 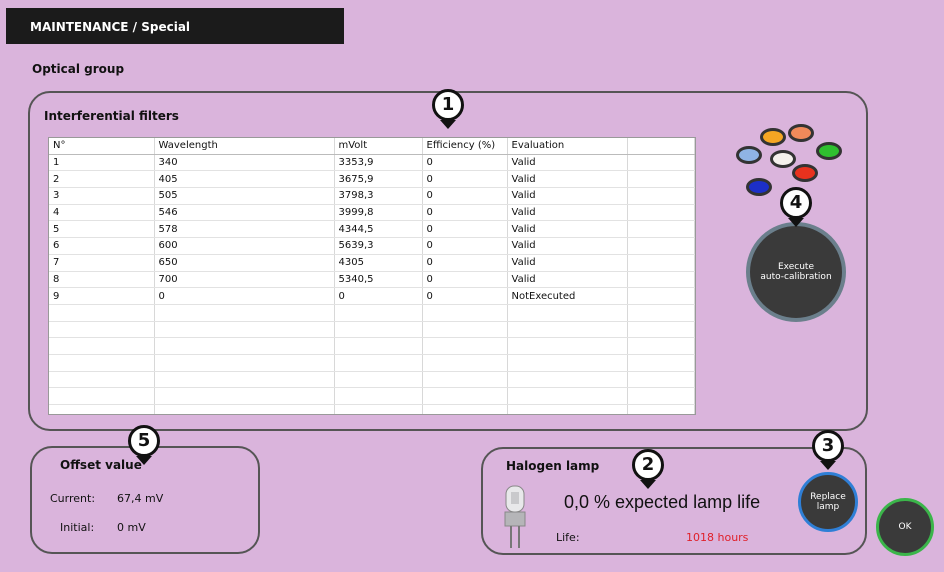 What do you see at coordinates (378, 163) in the screenshot?
I see `table-cell: 3353,9` at bounding box center [378, 163].